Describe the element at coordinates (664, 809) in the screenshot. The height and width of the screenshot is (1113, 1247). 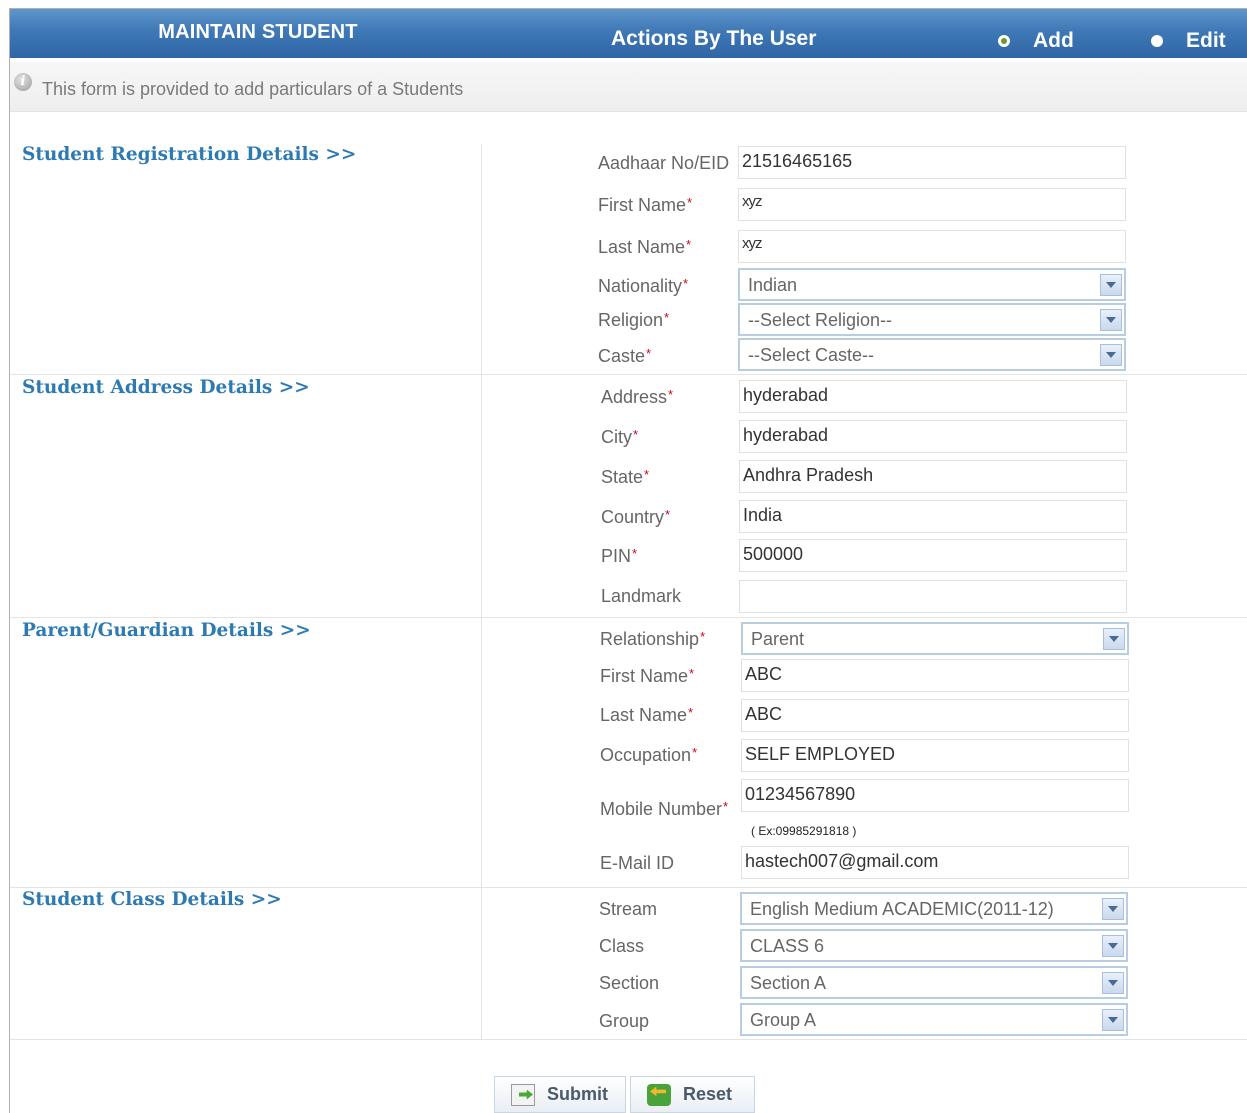
I see `mobile-label: Mobile Number*` at that location.